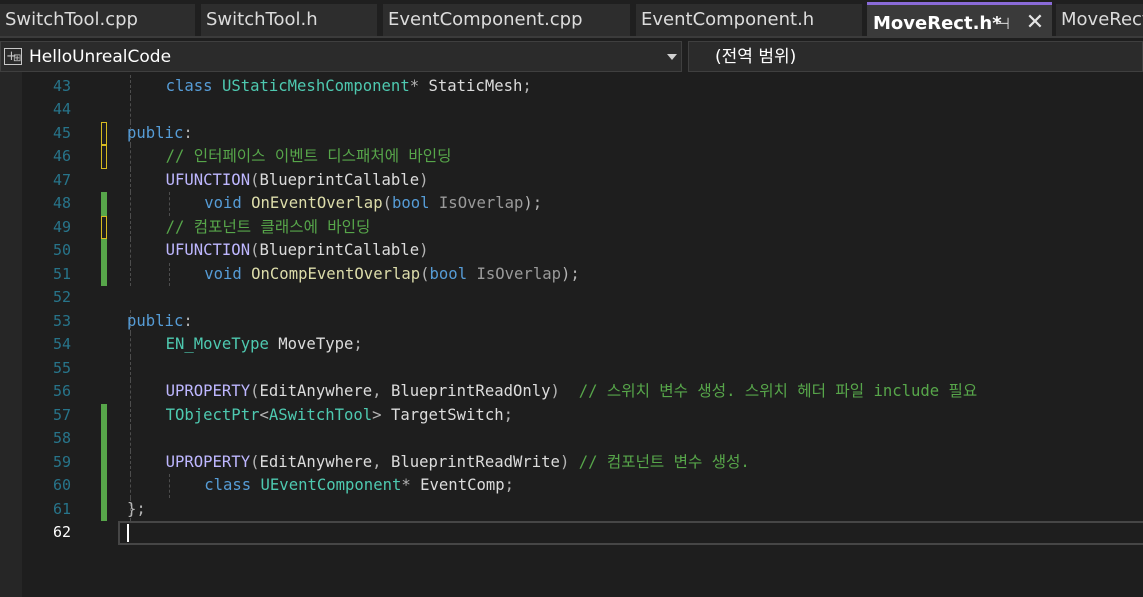 The image size is (1143, 597). What do you see at coordinates (571, 345) in the screenshot?
I see `code-line: 54 EN_MoveType MoveType;` at bounding box center [571, 345].